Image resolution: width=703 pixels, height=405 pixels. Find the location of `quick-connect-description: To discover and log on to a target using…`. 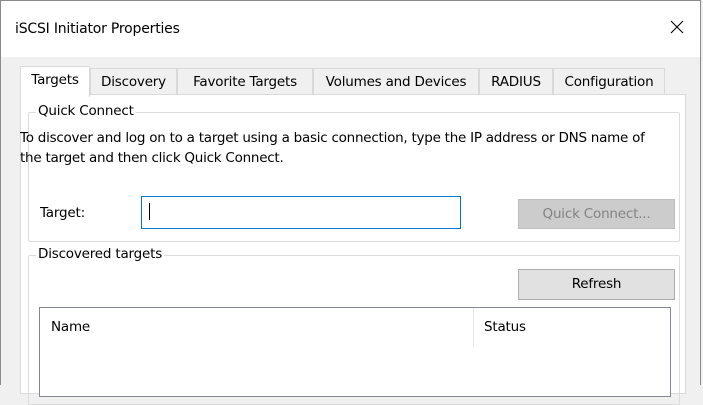

quick-connect-description: To discover and log on to a target using… is located at coordinates (332, 148).